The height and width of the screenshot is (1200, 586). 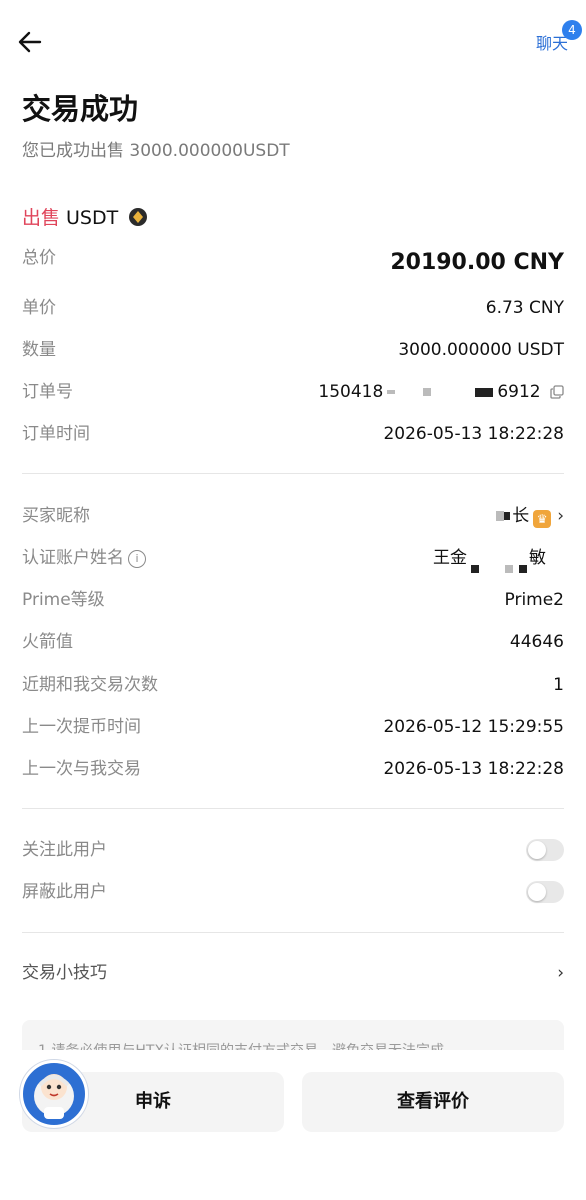 I want to click on chat-unread-badge: 4, so click(x=572, y=30).